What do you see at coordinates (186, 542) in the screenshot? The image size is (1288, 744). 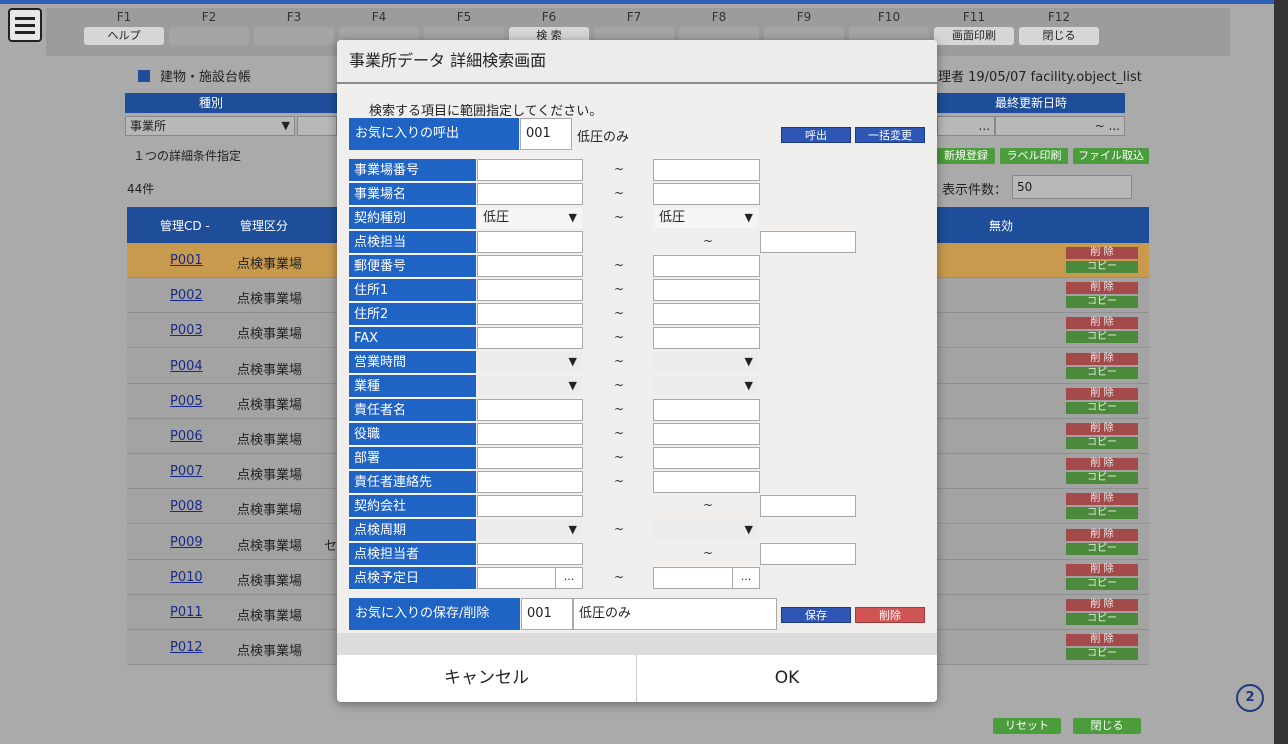 I see `row-code-link: P009` at bounding box center [186, 542].